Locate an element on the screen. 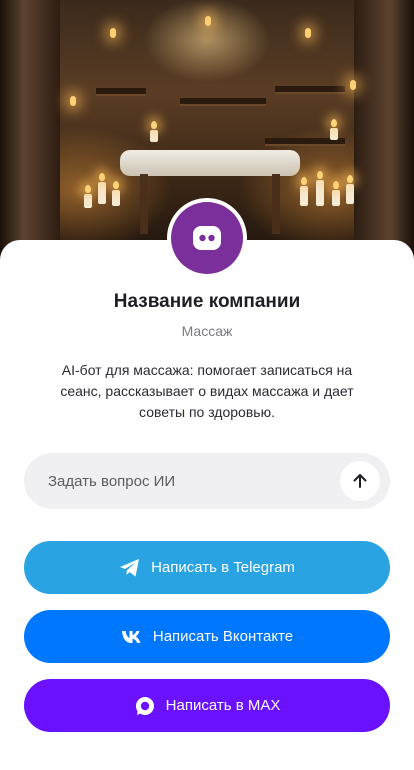 The width and height of the screenshot is (414, 770). curtain-right is located at coordinates (384, 131).